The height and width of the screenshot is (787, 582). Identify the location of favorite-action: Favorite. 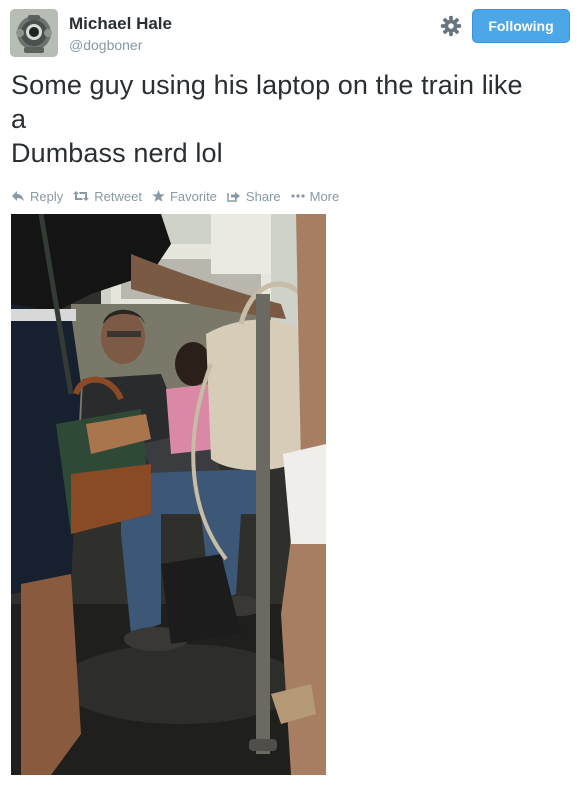
(184, 196).